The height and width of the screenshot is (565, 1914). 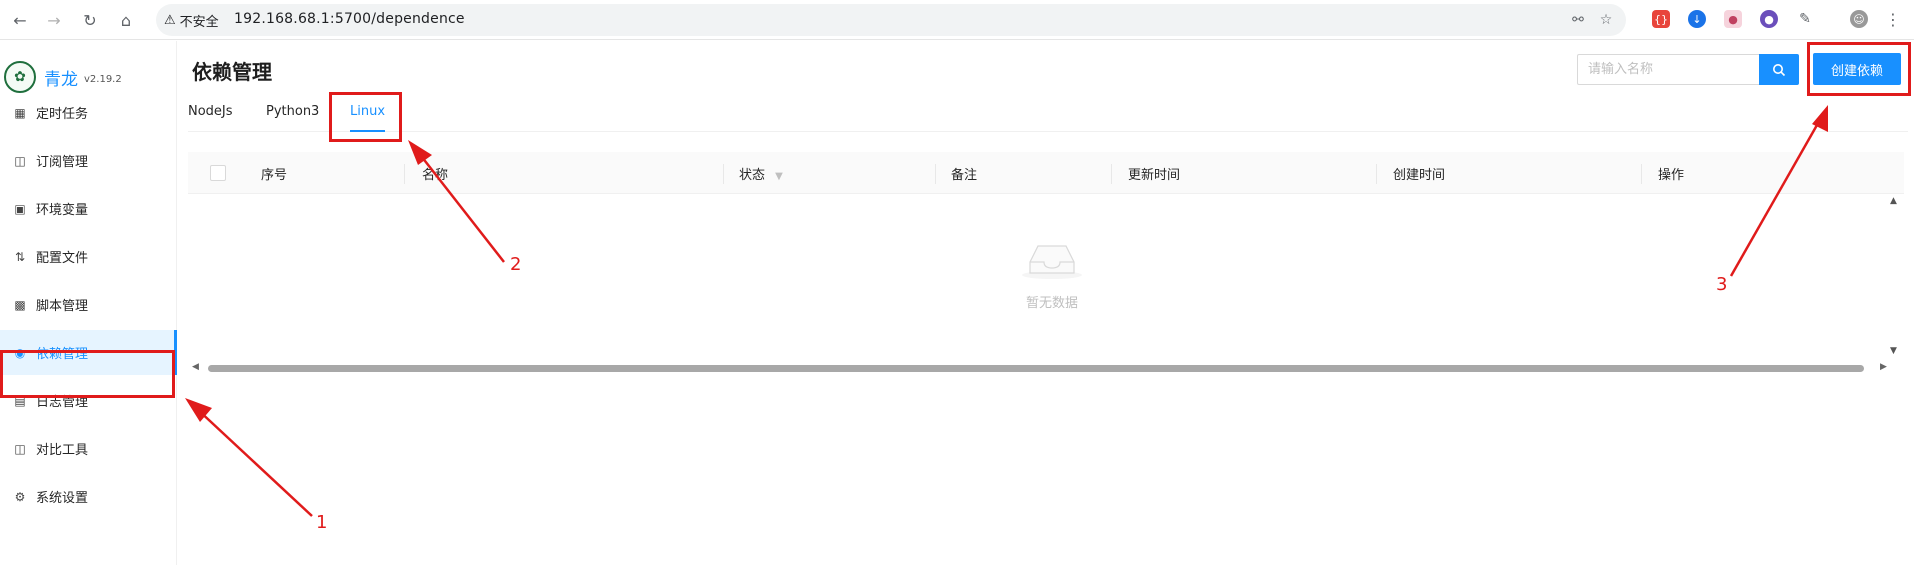 What do you see at coordinates (254, 462) in the screenshot?
I see `arrow-1-line` at bounding box center [254, 462].